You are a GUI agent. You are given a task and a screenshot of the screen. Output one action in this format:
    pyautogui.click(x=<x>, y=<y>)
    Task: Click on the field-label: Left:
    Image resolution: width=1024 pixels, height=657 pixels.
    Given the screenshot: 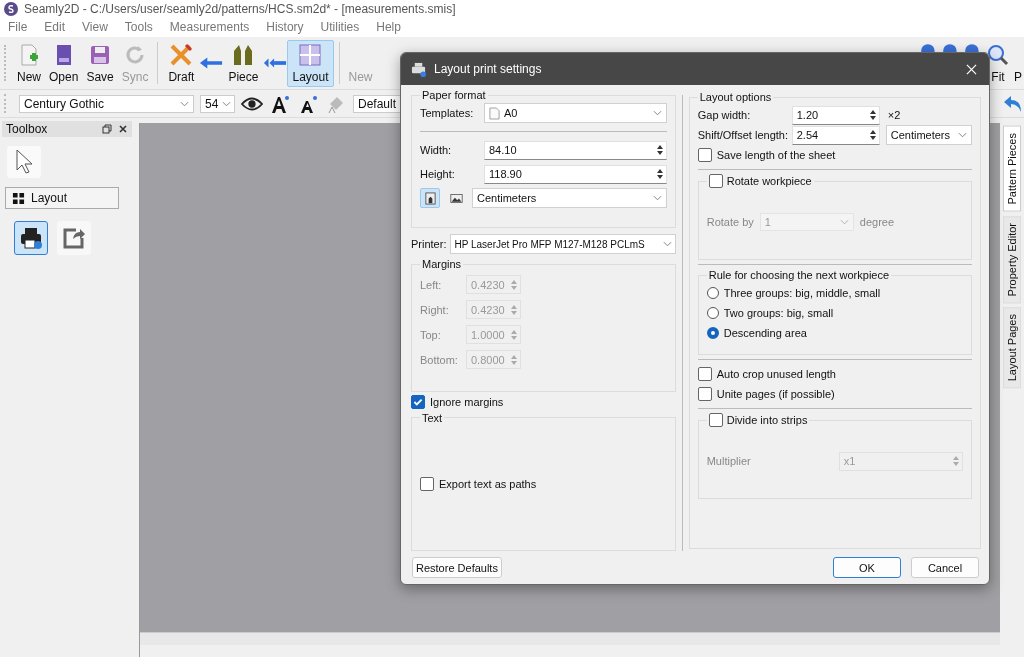 What is the action you would take?
    pyautogui.click(x=431, y=284)
    